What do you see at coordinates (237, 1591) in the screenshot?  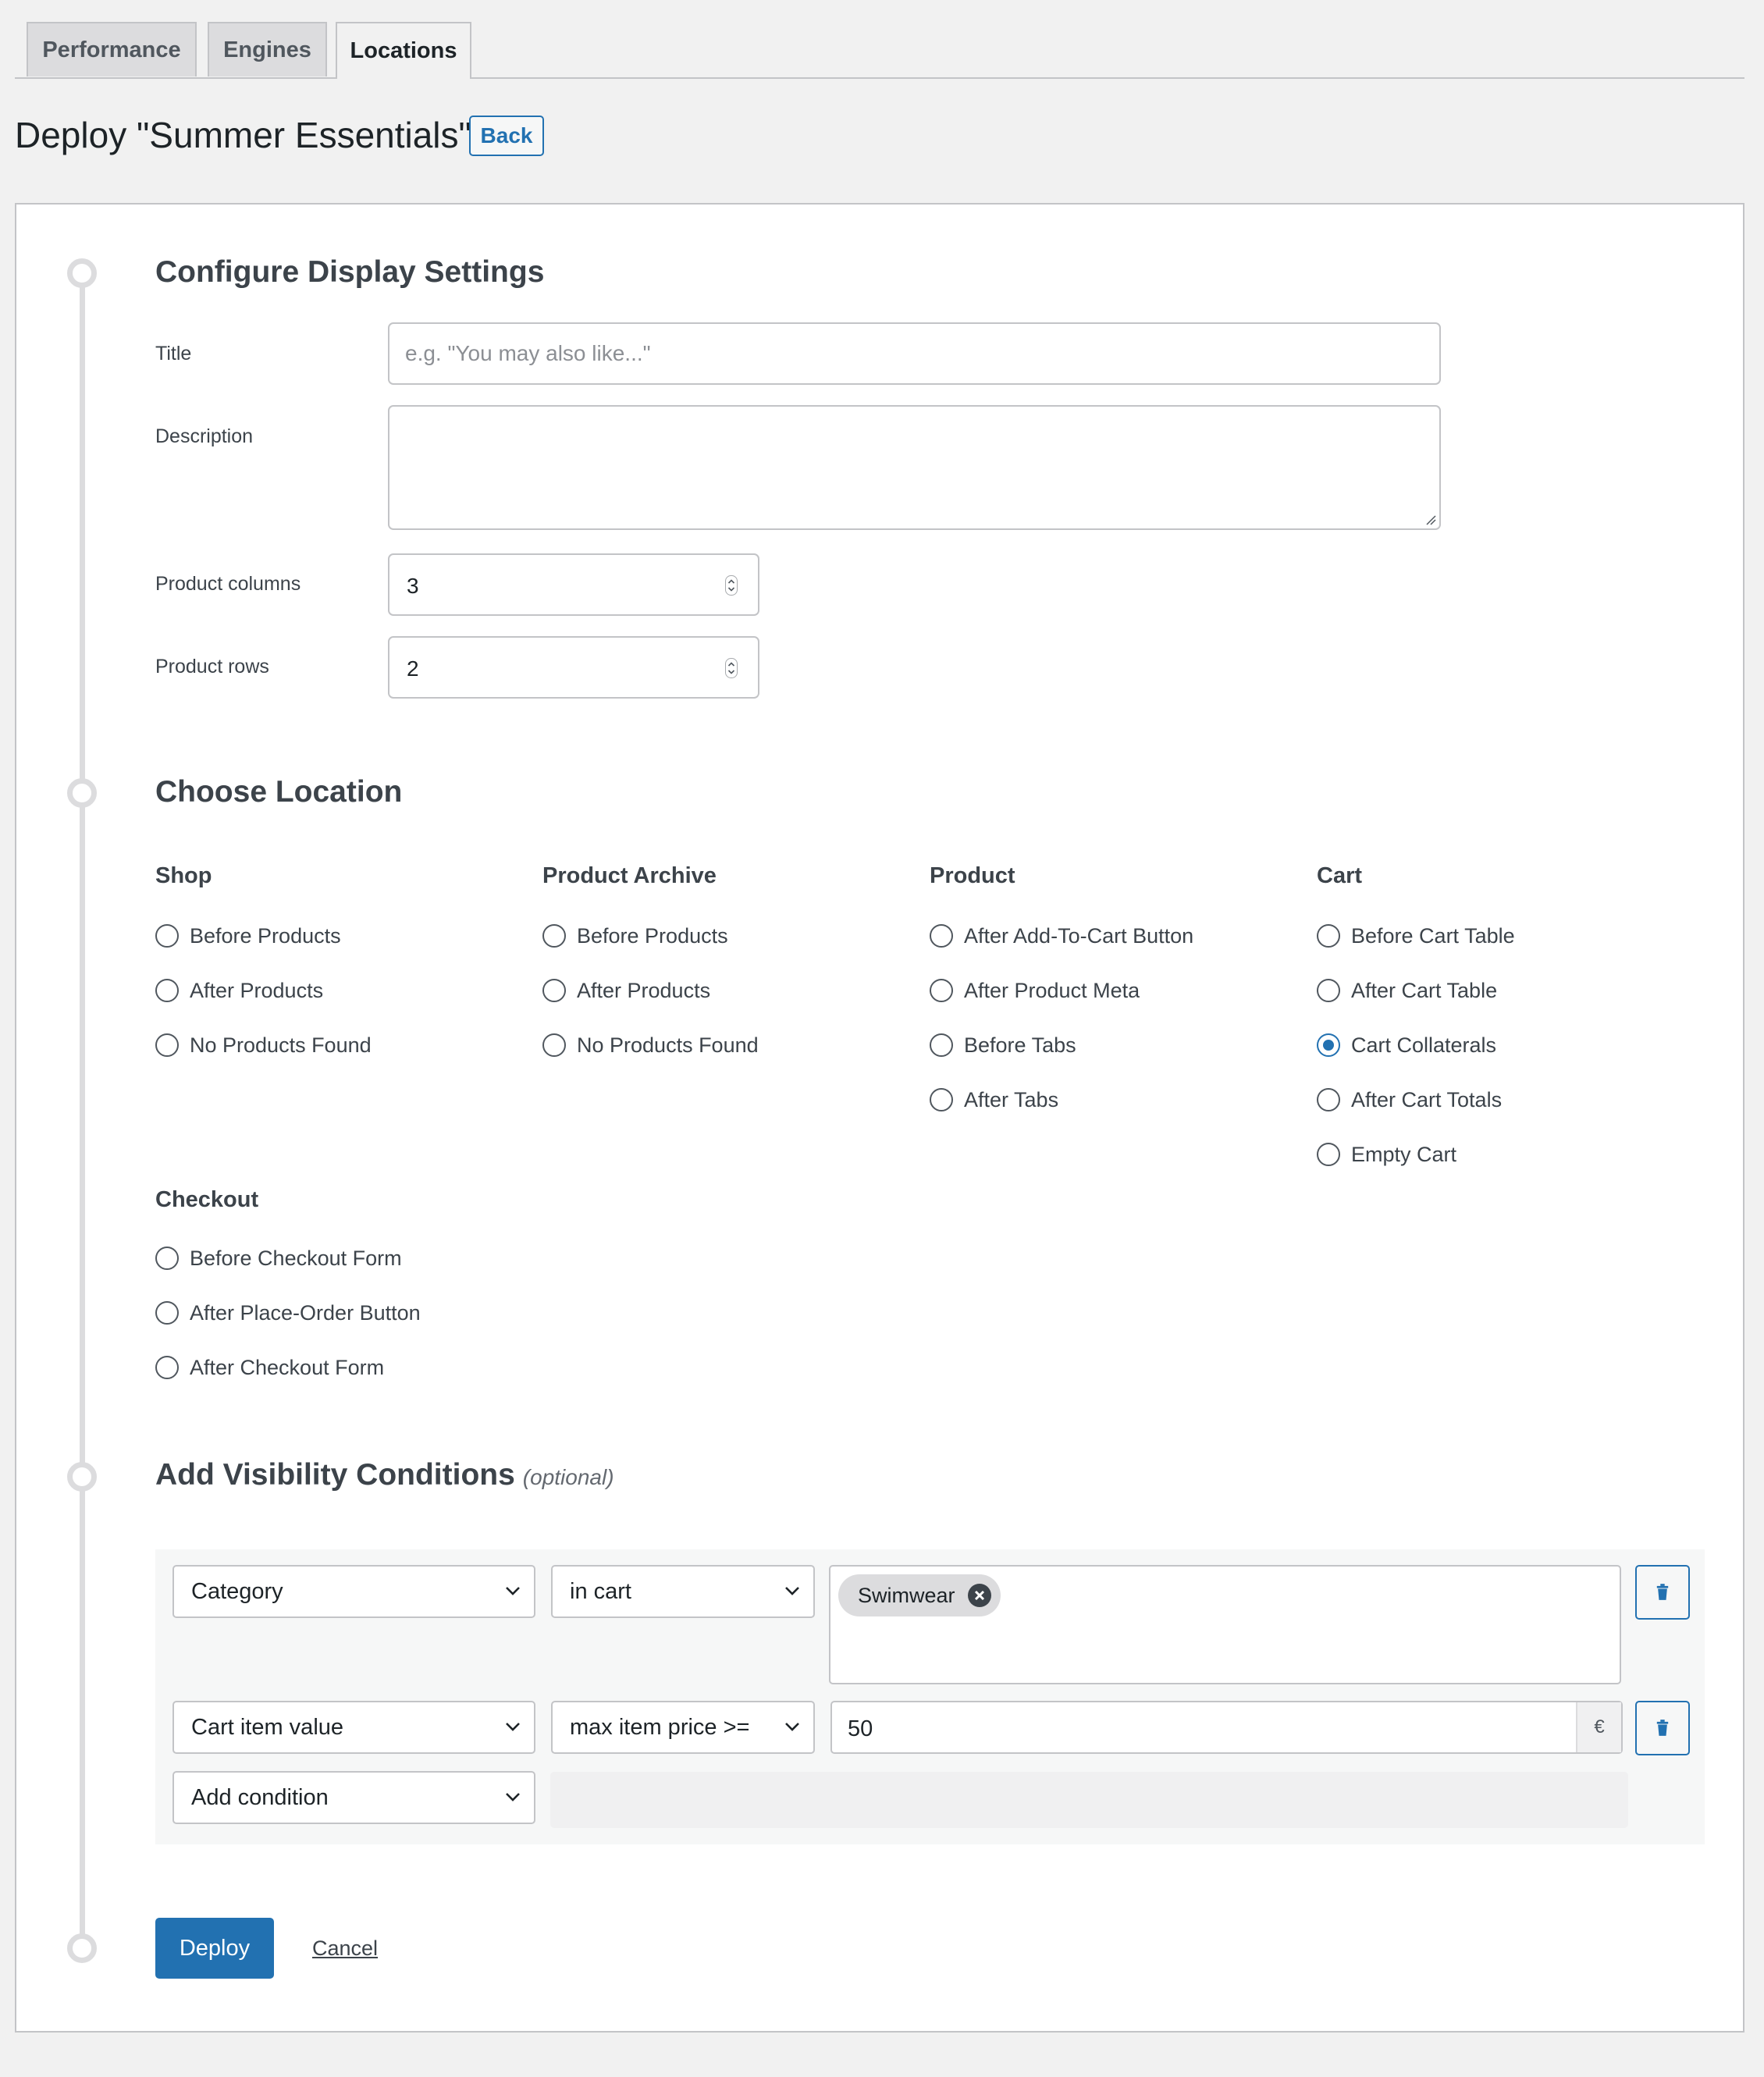 I see `condition-field-value: Category` at bounding box center [237, 1591].